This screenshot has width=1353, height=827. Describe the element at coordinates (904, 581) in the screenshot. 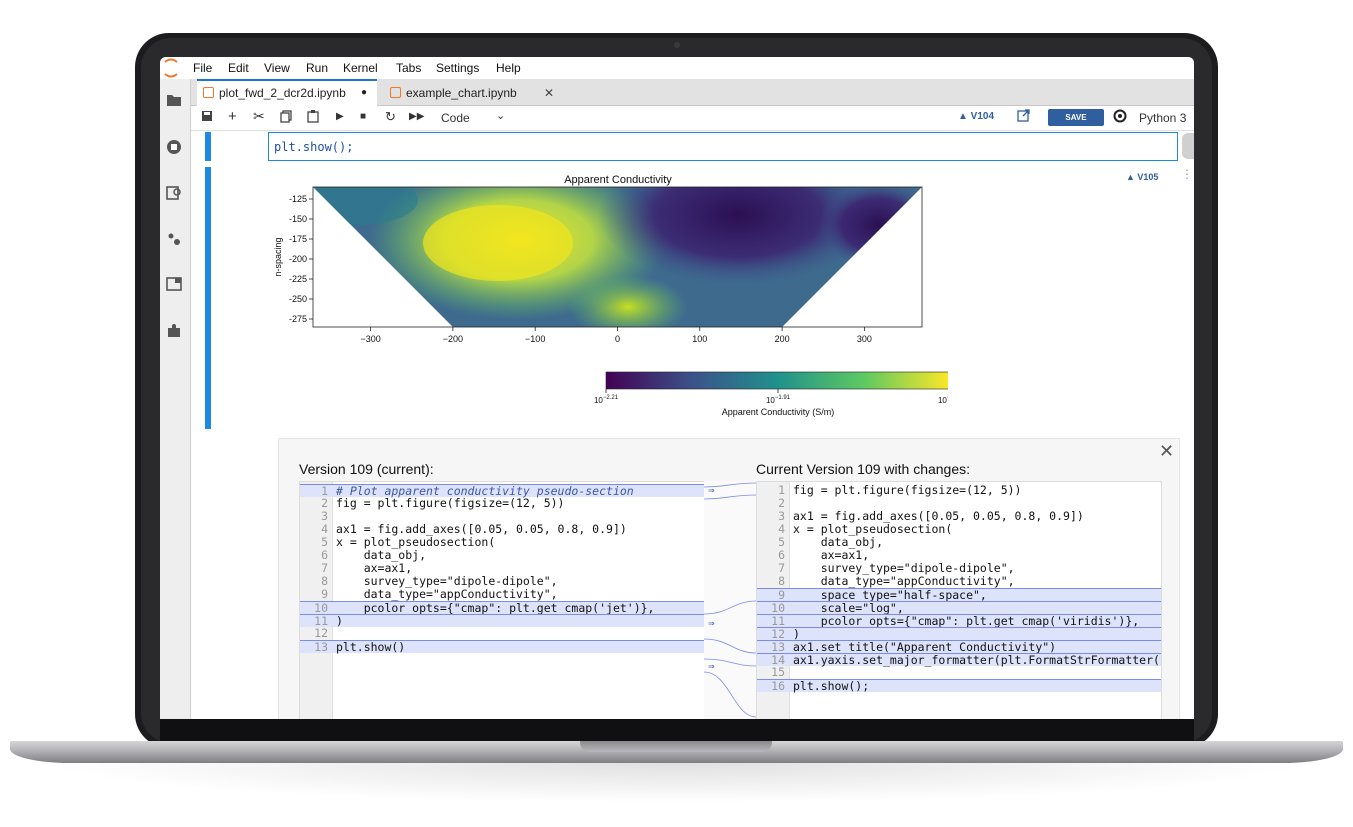

I see `code-text: data_type="appConductivity",` at that location.